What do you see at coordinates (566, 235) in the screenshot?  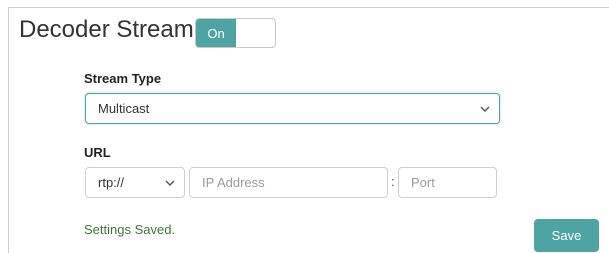 I see `save-button: Save` at bounding box center [566, 235].